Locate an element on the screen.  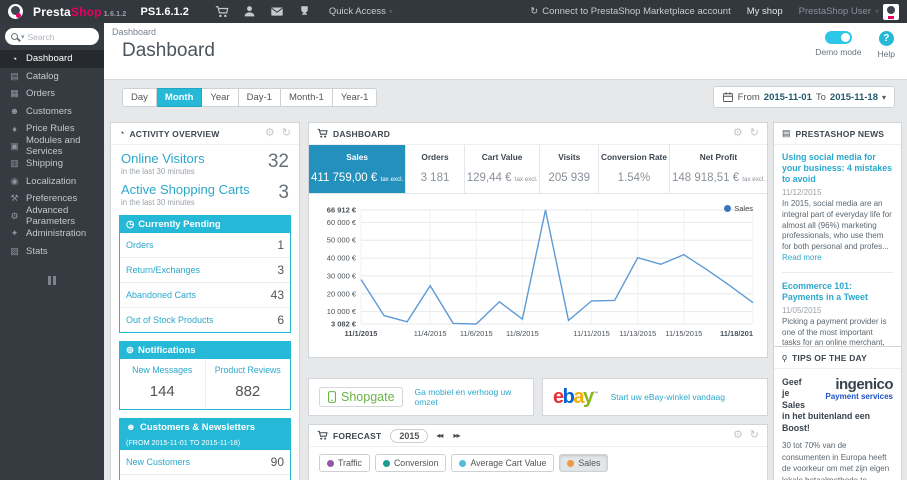
date-range-picker: From 2015-11-01 To 2015-11-18 ▾ is located at coordinates (803, 97).